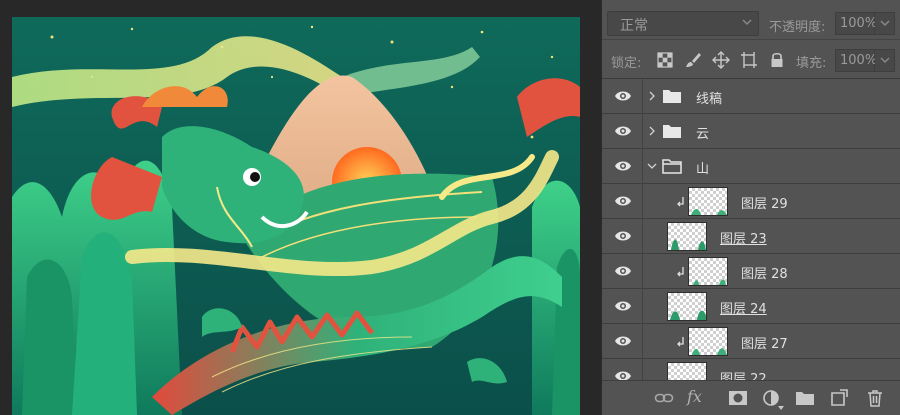 The height and width of the screenshot is (415, 900). I want to click on new-layer-icon, so click(839, 398).